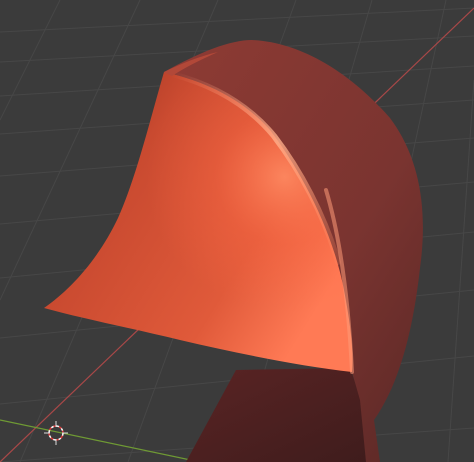 Image resolution: width=474 pixels, height=462 pixels. What do you see at coordinates (56, 433) in the screenshot?
I see `3d-cursor-icon` at bounding box center [56, 433].